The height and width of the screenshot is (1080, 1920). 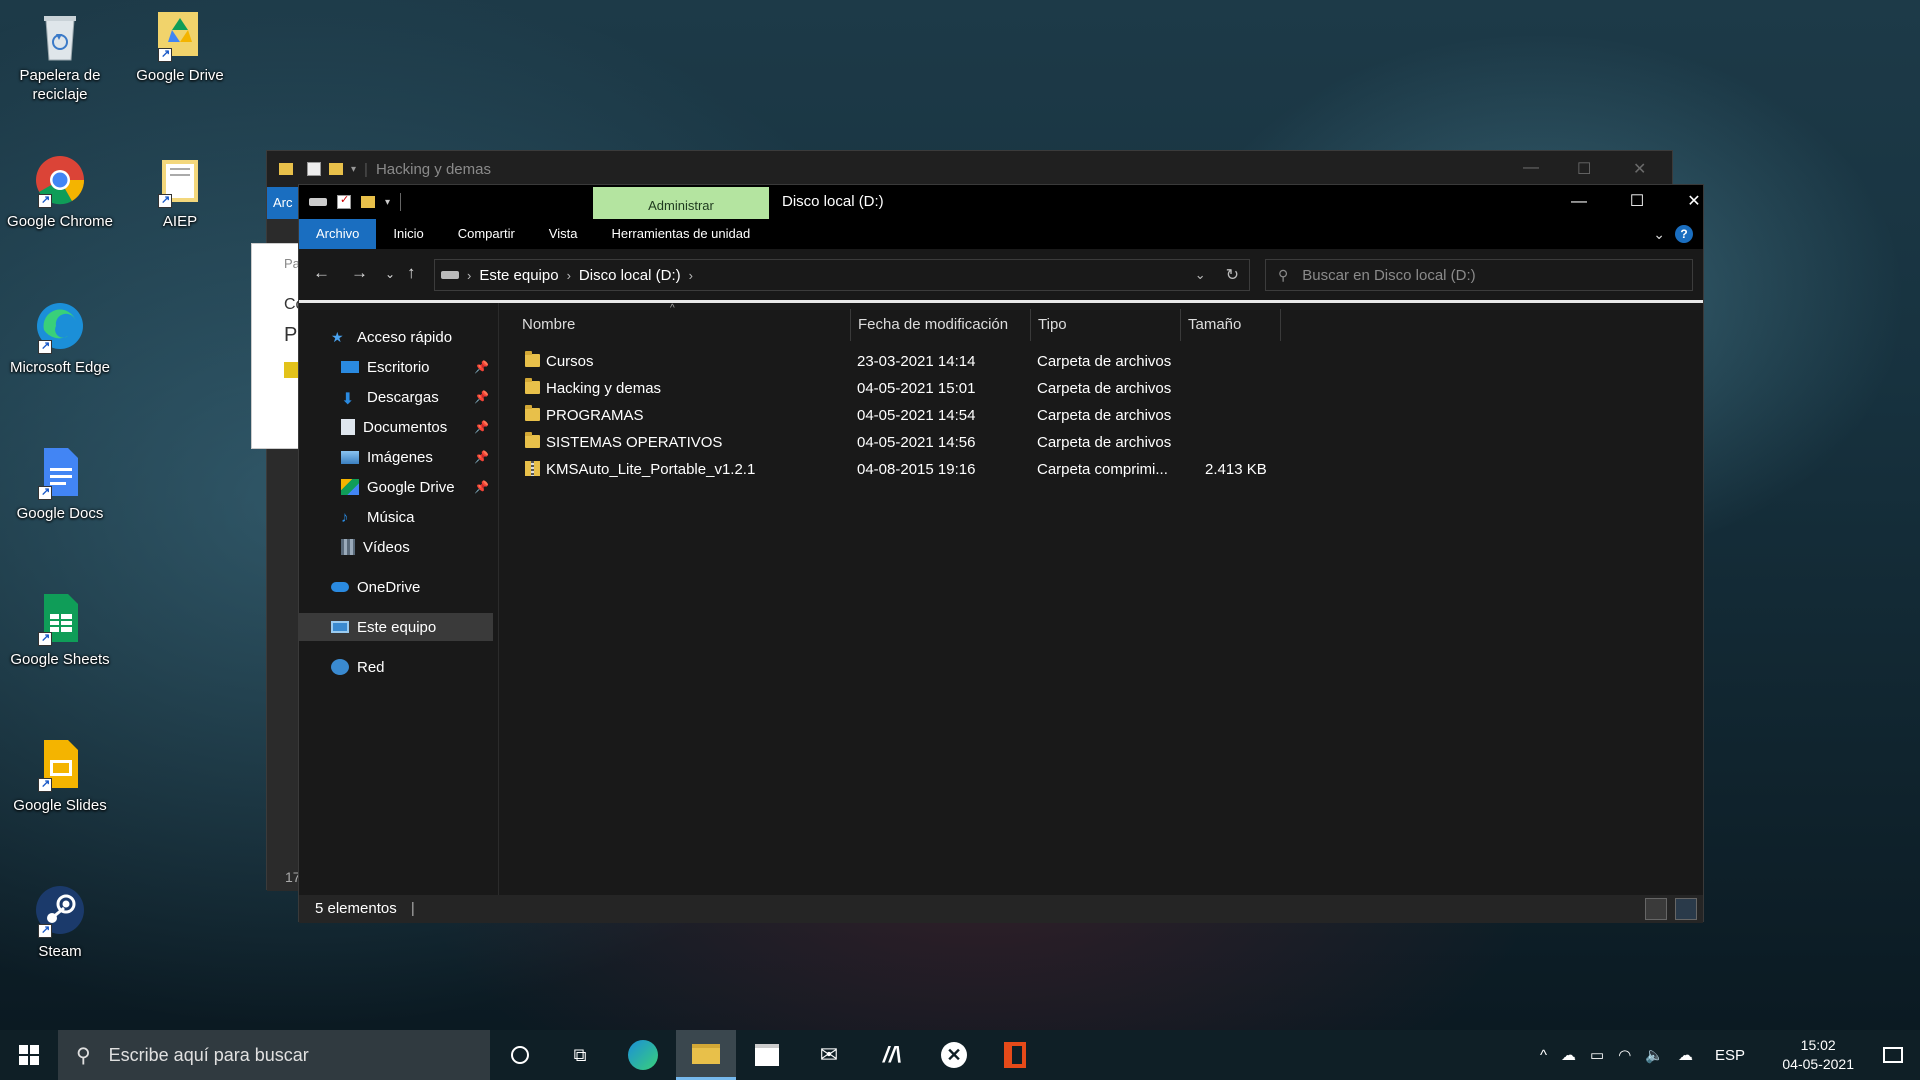 I want to click on folder-icon, so click(x=532, y=386).